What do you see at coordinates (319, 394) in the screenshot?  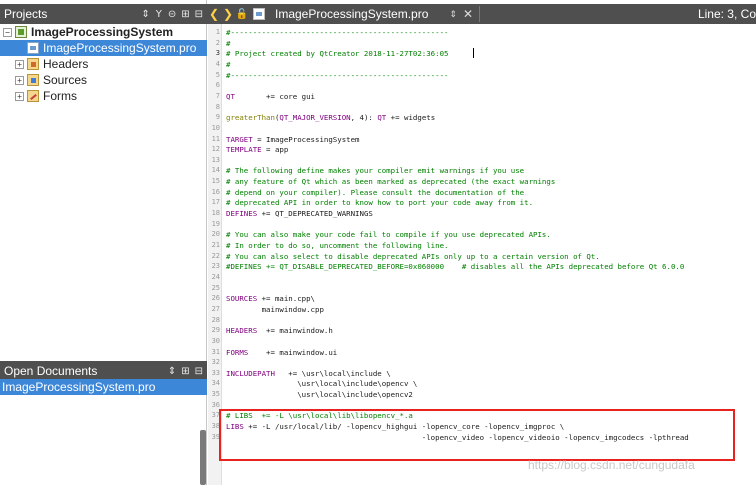 I see `code-line: \usr\local\include\opencv2` at bounding box center [319, 394].